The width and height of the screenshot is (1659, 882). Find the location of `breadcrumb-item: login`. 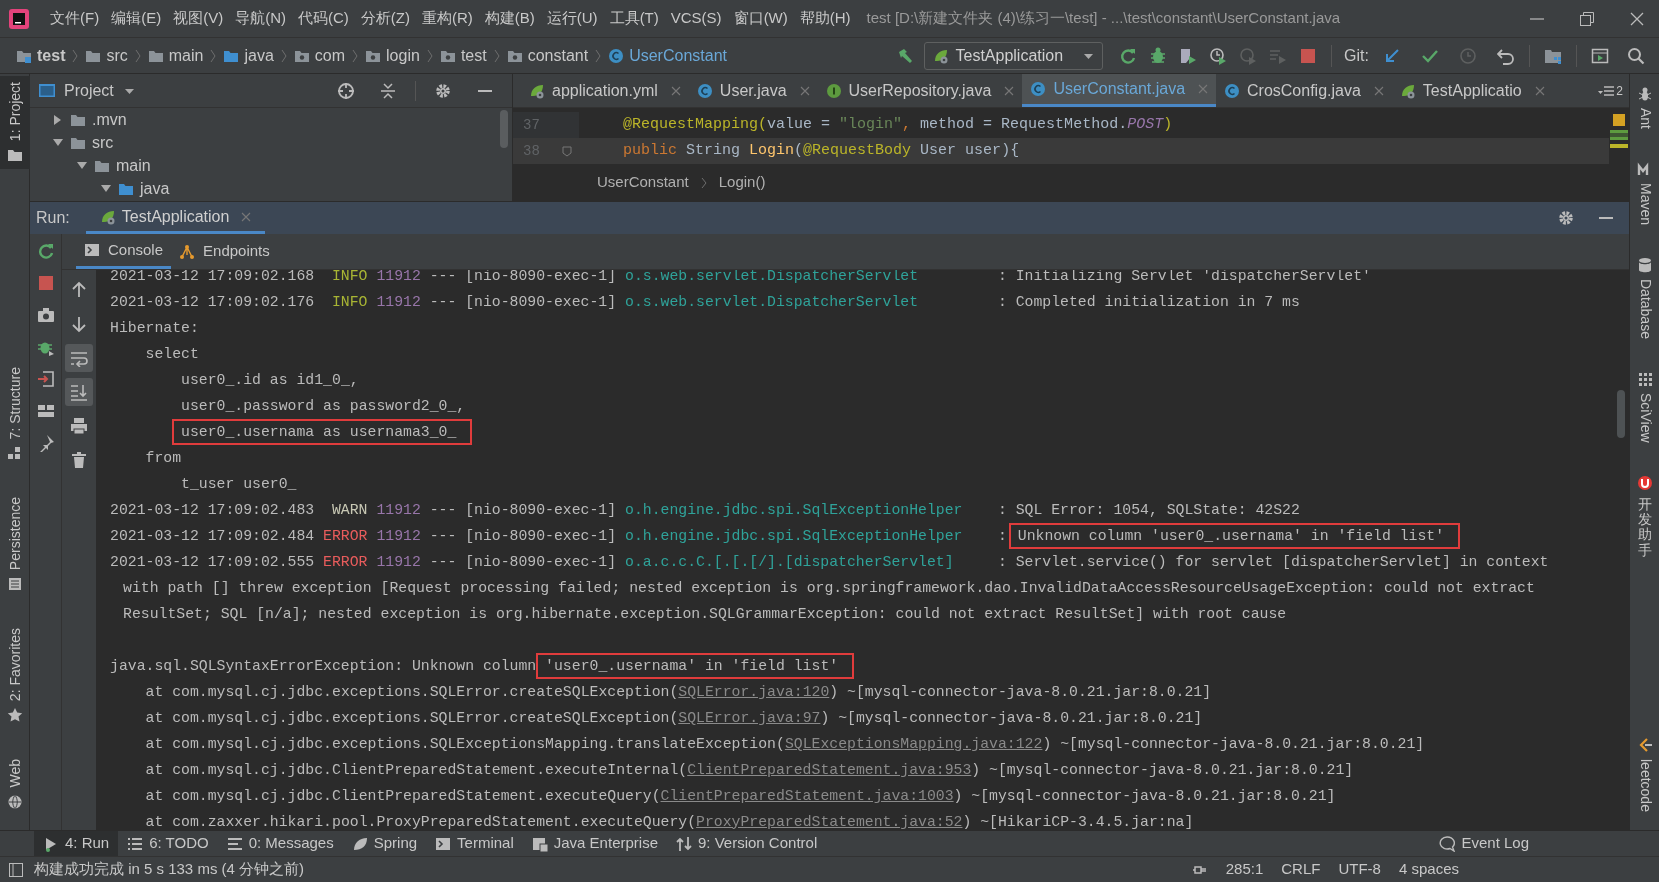

breadcrumb-item: login is located at coordinates (392, 55).